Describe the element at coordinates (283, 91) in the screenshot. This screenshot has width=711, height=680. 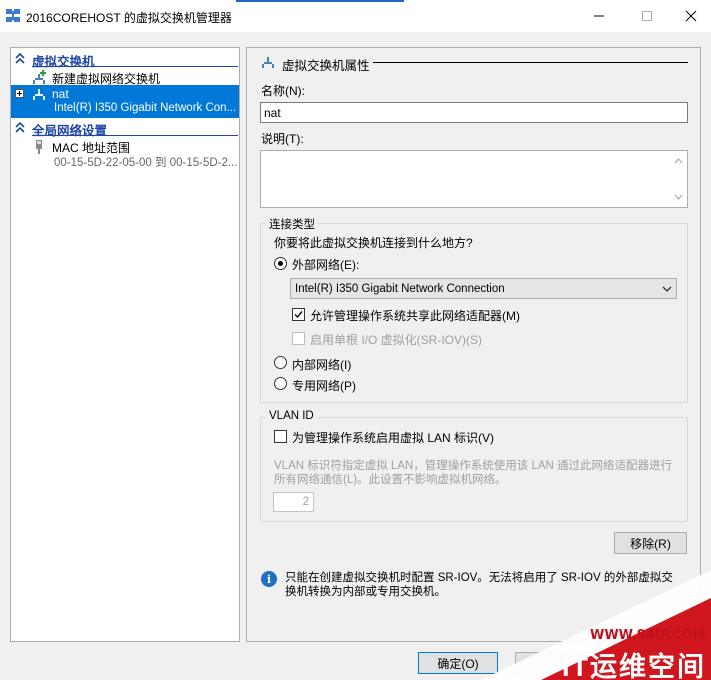
I see `name-label: 名称(N):` at that location.